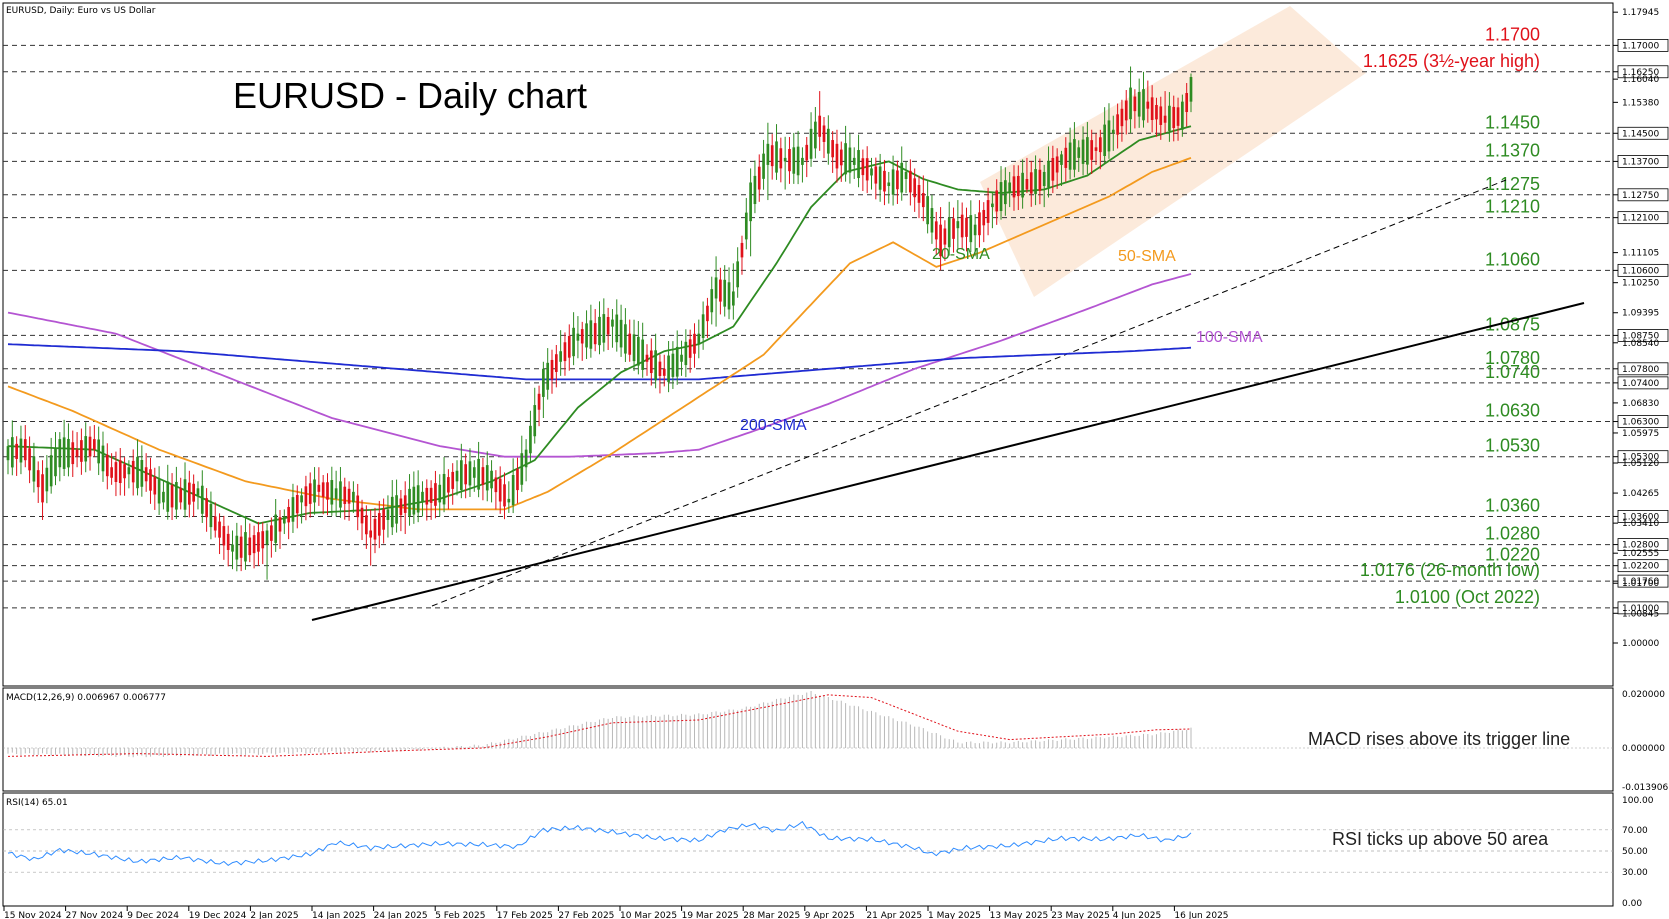 The image size is (1669, 919). I want to click on sma100-label: 100-SMA, so click(1229, 337).